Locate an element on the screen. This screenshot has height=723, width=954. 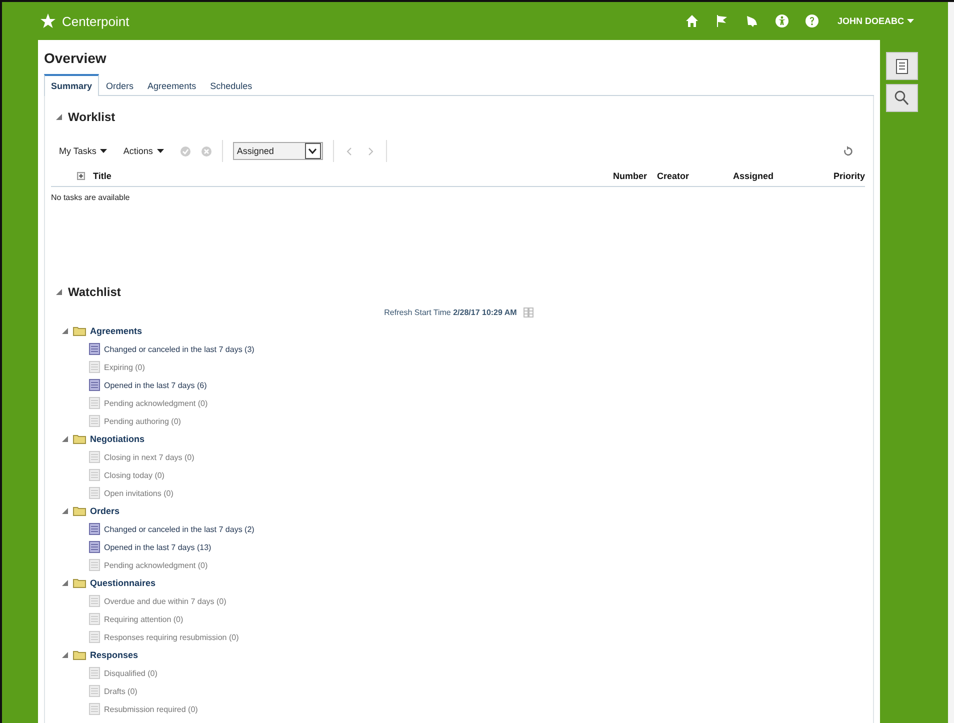
column-header: Priority is located at coordinates (849, 176).